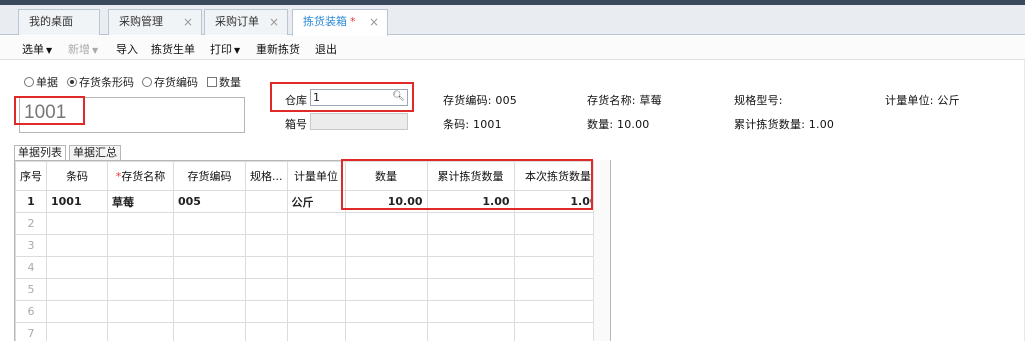 This screenshot has height=341, width=1025. I want to click on column-header-name: *存货名称, so click(140, 176).